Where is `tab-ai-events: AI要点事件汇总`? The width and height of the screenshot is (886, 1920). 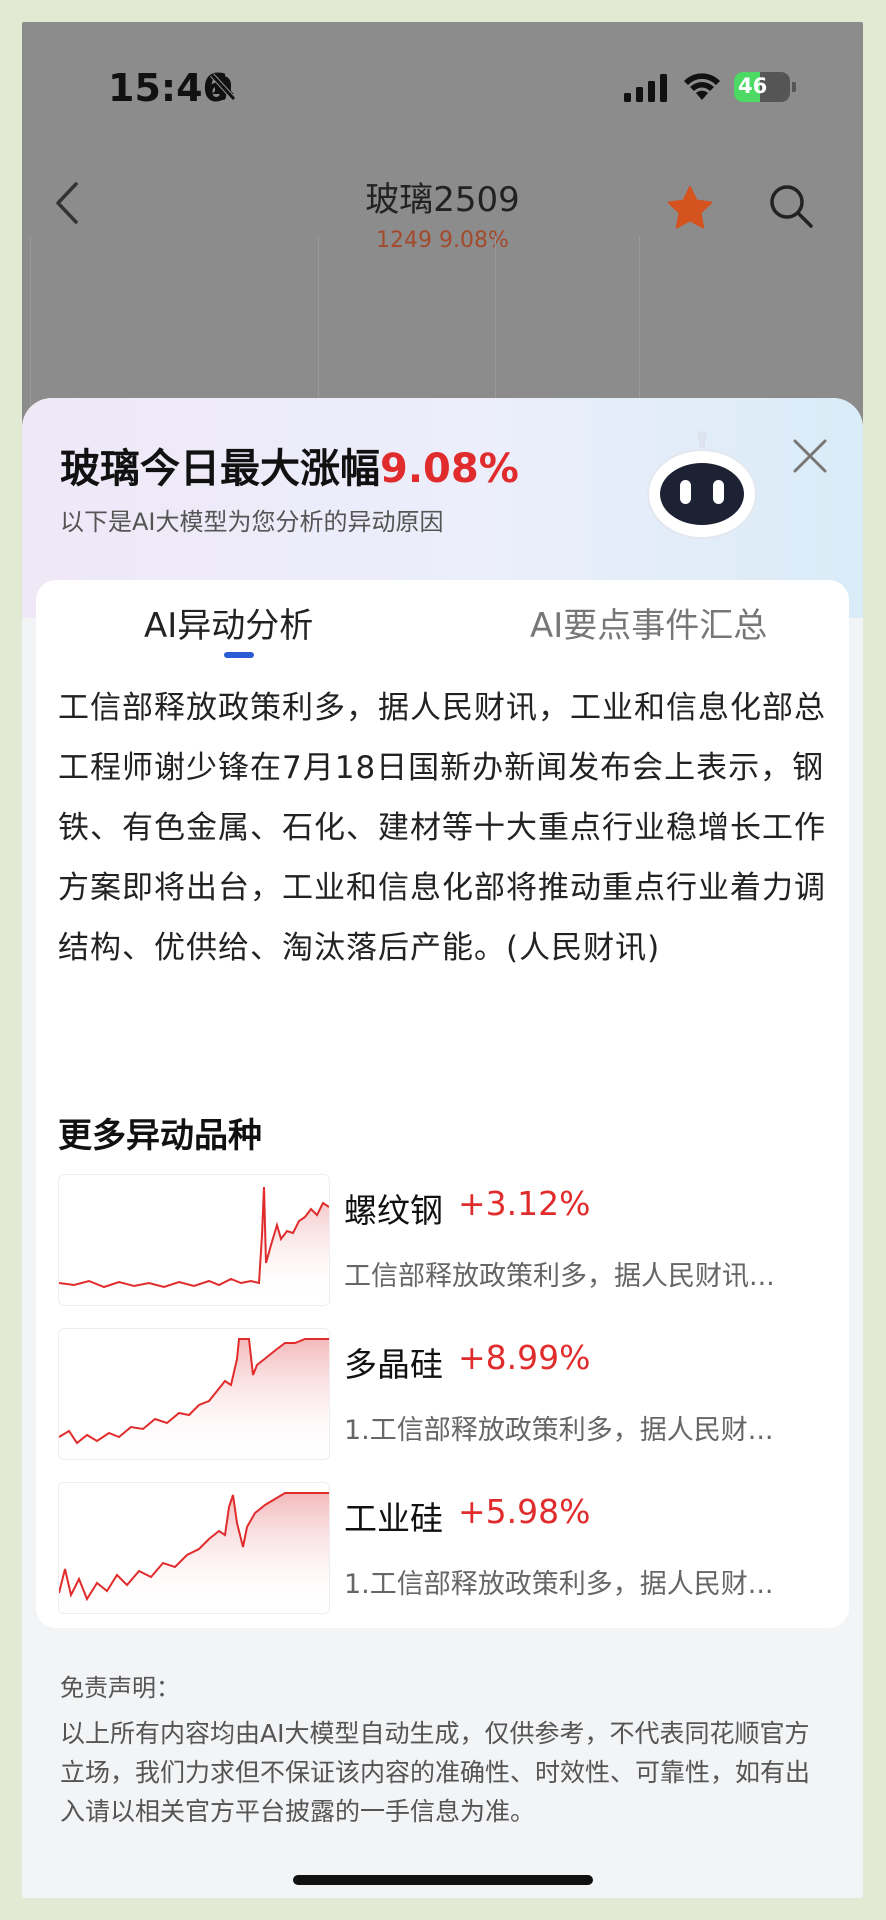
tab-ai-events: AI要点事件汇总 is located at coordinates (648, 622).